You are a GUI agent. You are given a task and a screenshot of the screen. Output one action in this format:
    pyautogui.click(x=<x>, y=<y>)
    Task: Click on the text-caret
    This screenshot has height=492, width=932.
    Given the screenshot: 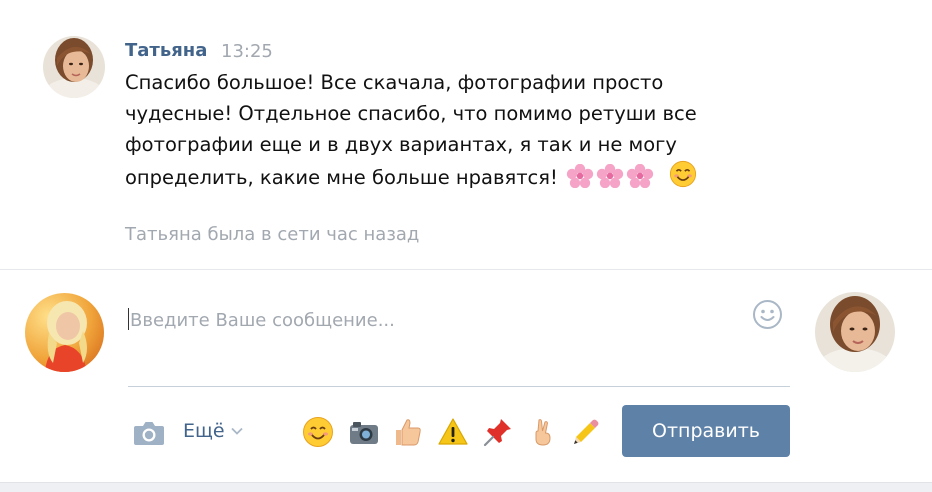 What is the action you would take?
    pyautogui.click(x=128, y=319)
    